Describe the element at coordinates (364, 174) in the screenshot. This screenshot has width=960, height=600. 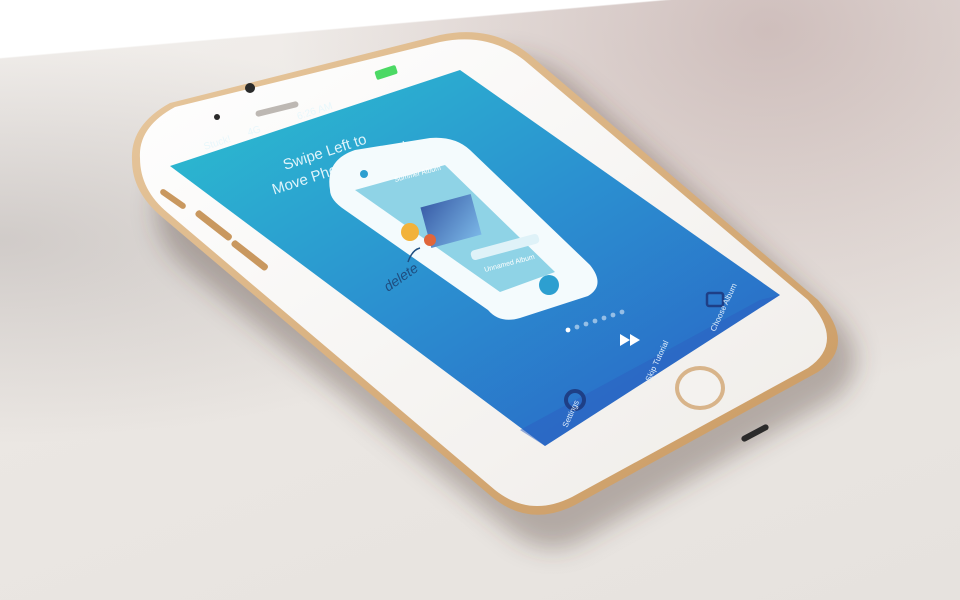
I see `mini-camera` at that location.